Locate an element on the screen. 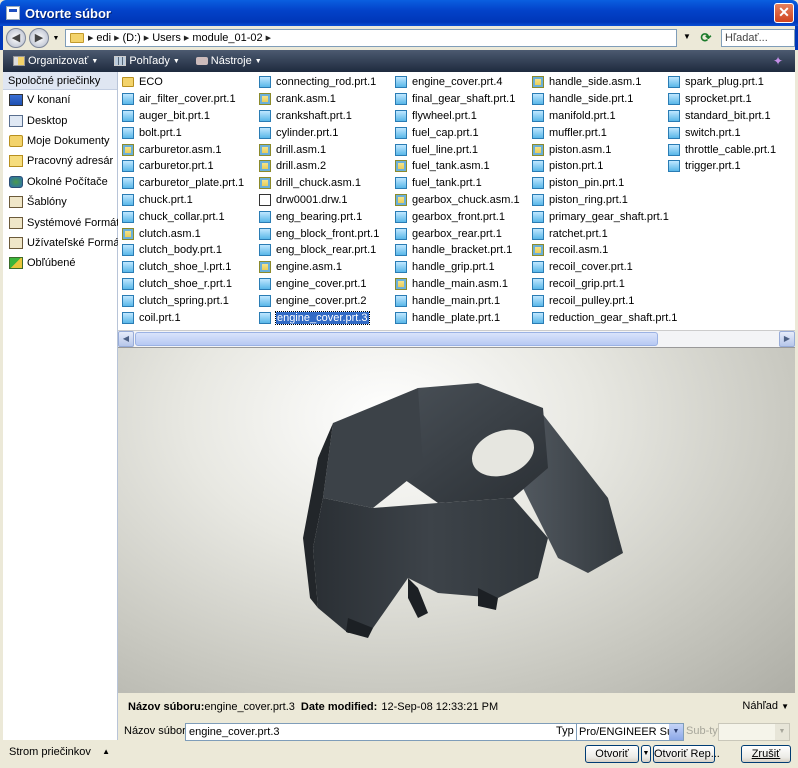 The image size is (798, 768). file-item: drw0001.drw.1 is located at coordinates (319, 200).